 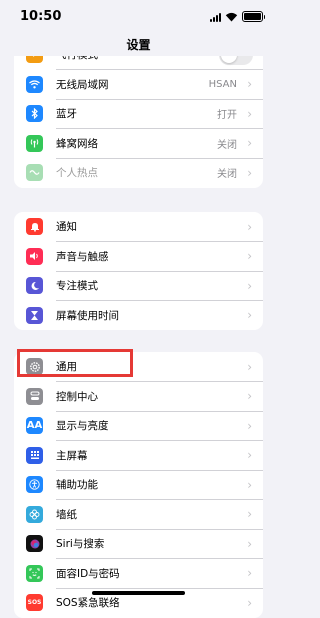 I want to click on settings-row-bluetooth: 蓝牙 打开 ›, so click(x=138, y=114).